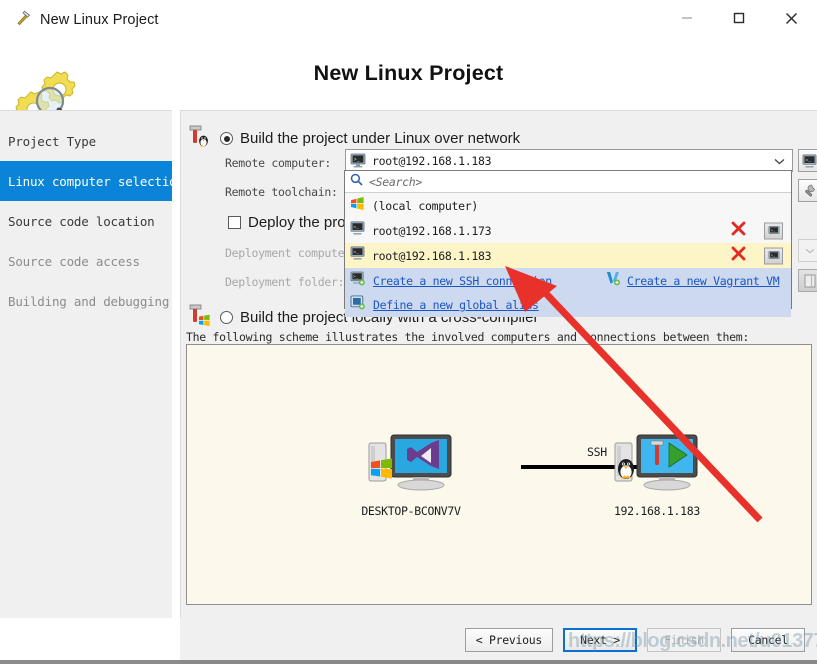  What do you see at coordinates (52, 141) in the screenshot?
I see `sidebar-item-label: Project Type` at bounding box center [52, 141].